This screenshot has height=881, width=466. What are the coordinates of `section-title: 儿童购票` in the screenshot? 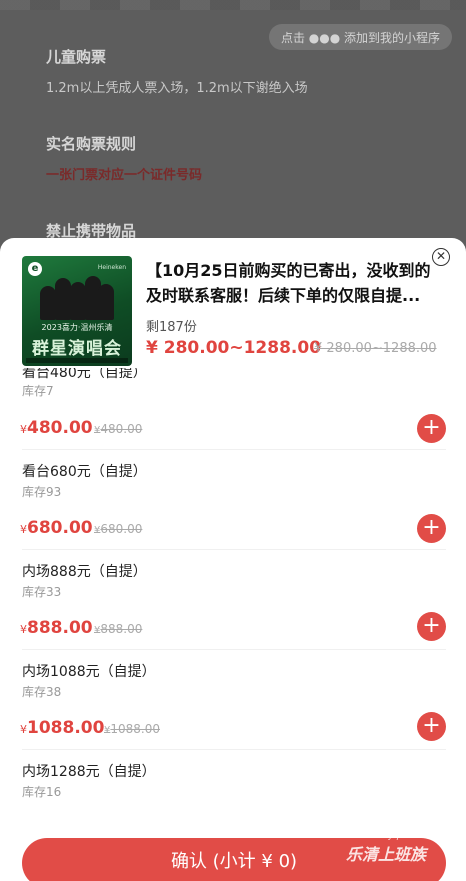 It's located at (76, 57).